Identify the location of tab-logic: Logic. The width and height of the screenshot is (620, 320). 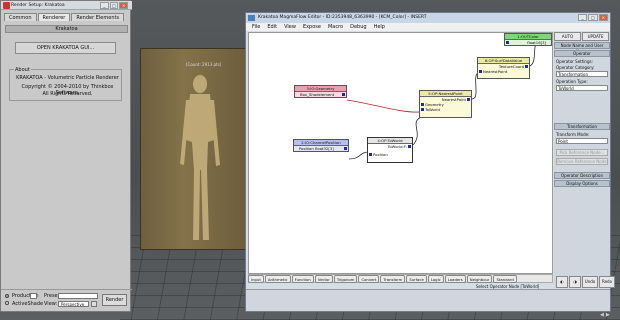
(435, 279).